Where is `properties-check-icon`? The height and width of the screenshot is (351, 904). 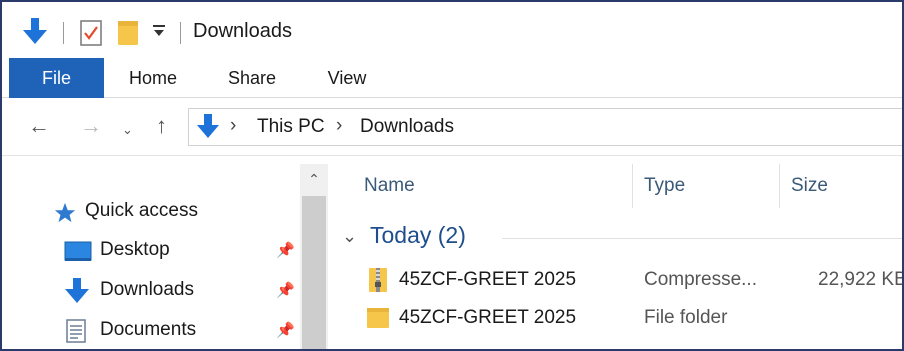 properties-check-icon is located at coordinates (91, 35).